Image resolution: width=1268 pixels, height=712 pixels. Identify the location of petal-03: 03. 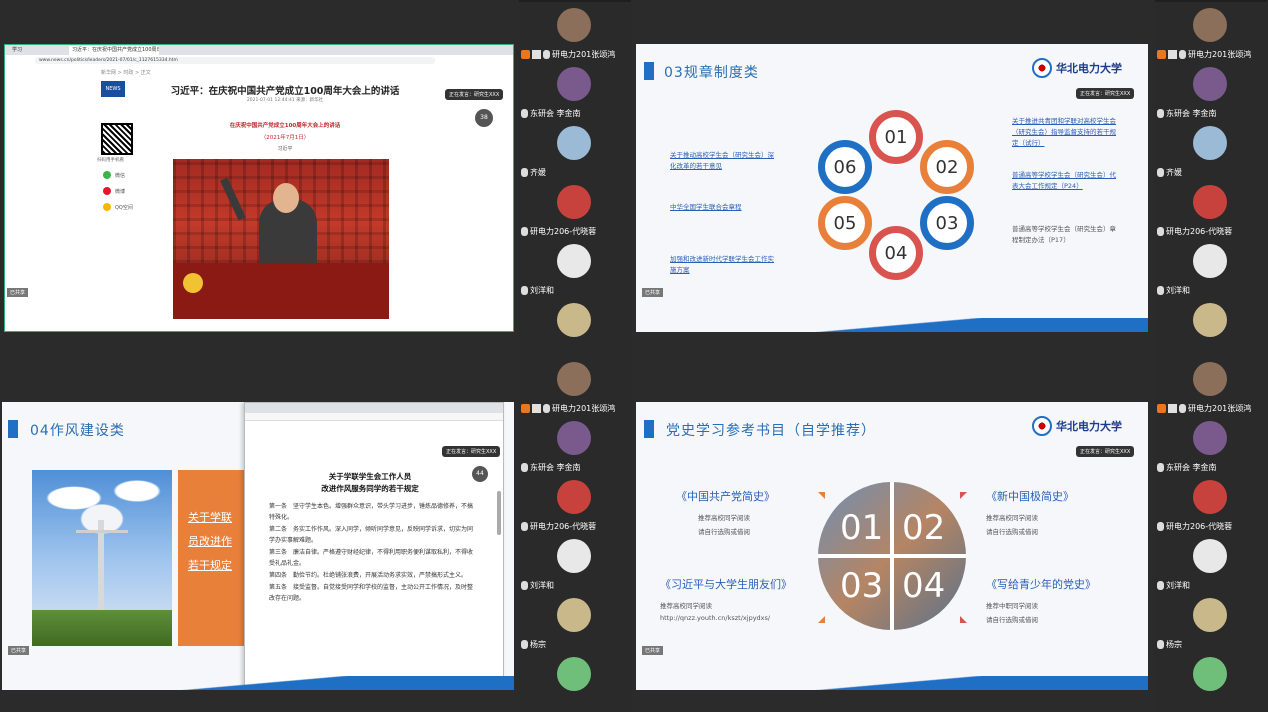
(947, 223).